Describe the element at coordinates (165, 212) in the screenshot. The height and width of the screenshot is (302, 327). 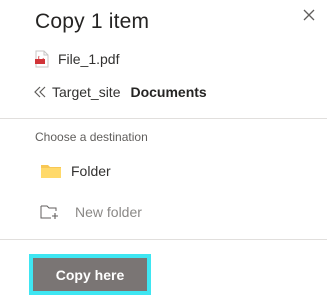
I see `new-folder-item: New folder` at that location.